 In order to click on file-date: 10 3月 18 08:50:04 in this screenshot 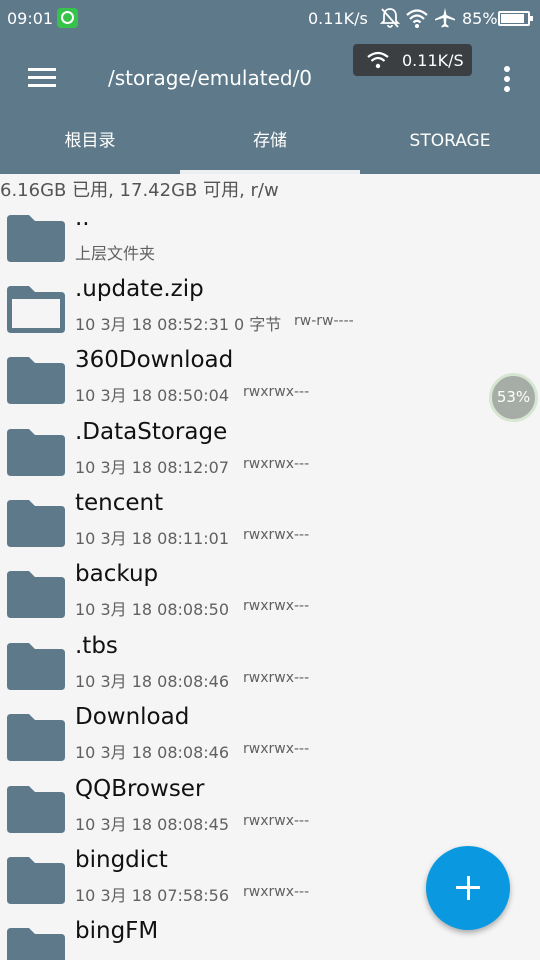, I will do `click(152, 395)`.